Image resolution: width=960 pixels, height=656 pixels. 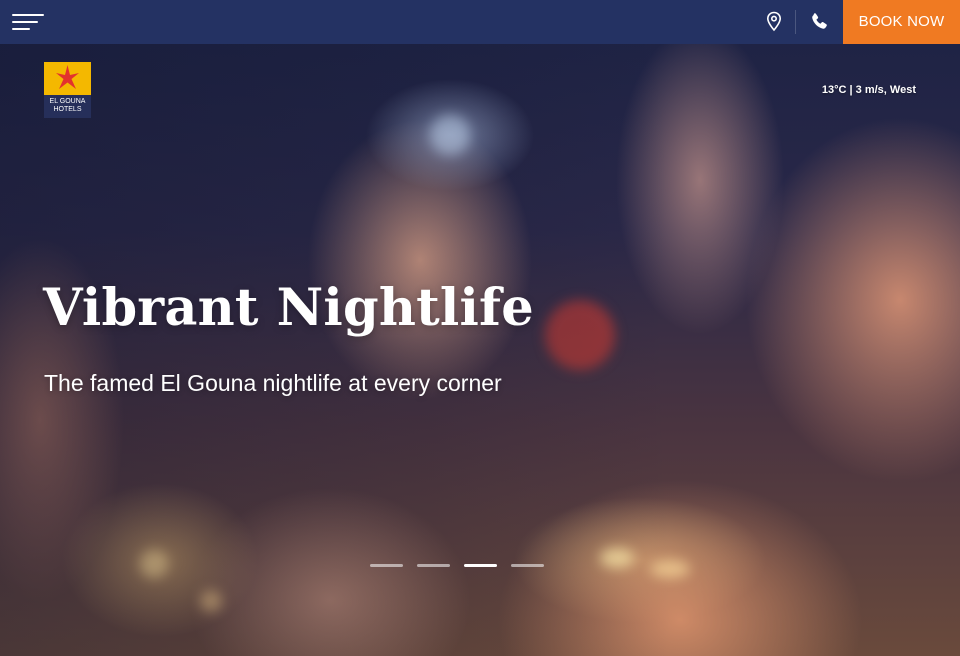 I want to click on el-gouna-hotels-logo: EL GOUNA HOTELS, so click(x=67, y=90).